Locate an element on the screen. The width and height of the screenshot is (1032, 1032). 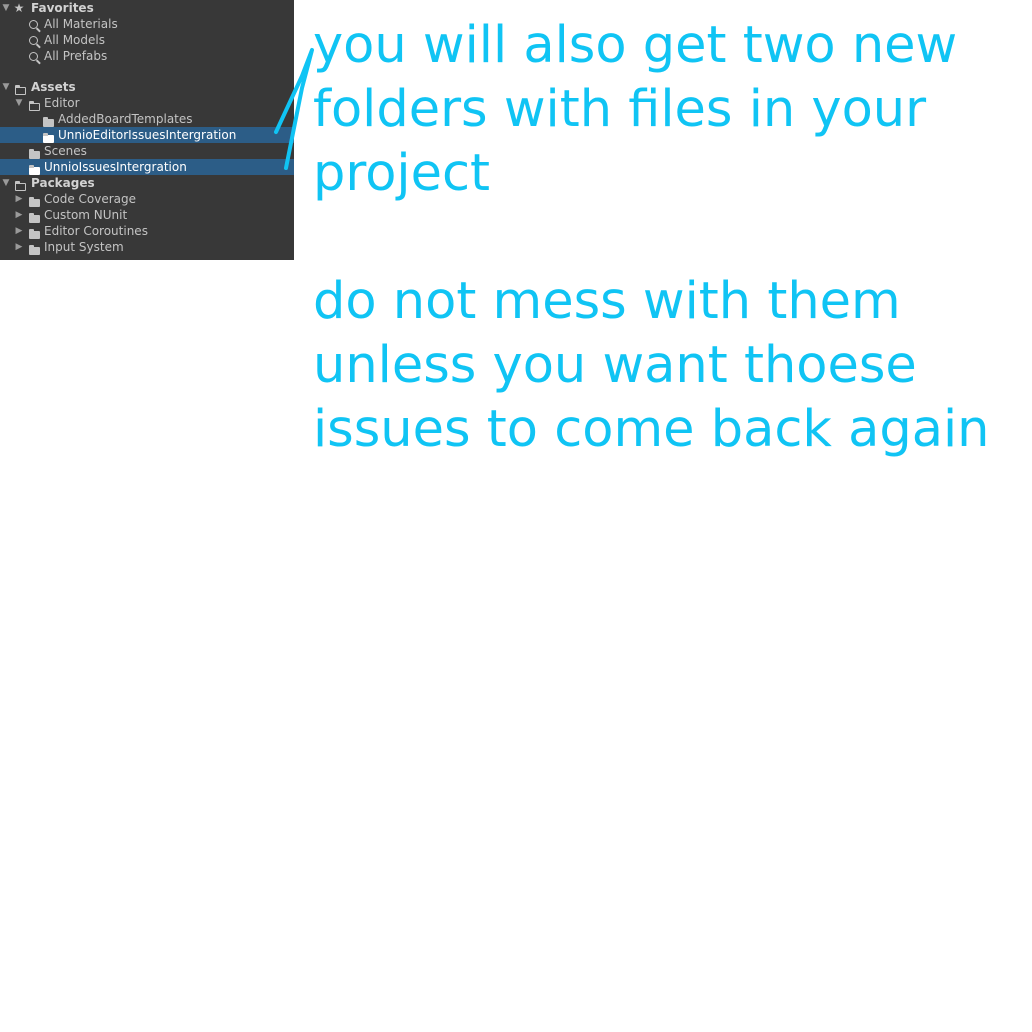
annotation-line: do not mess with them is located at coordinates (607, 301).